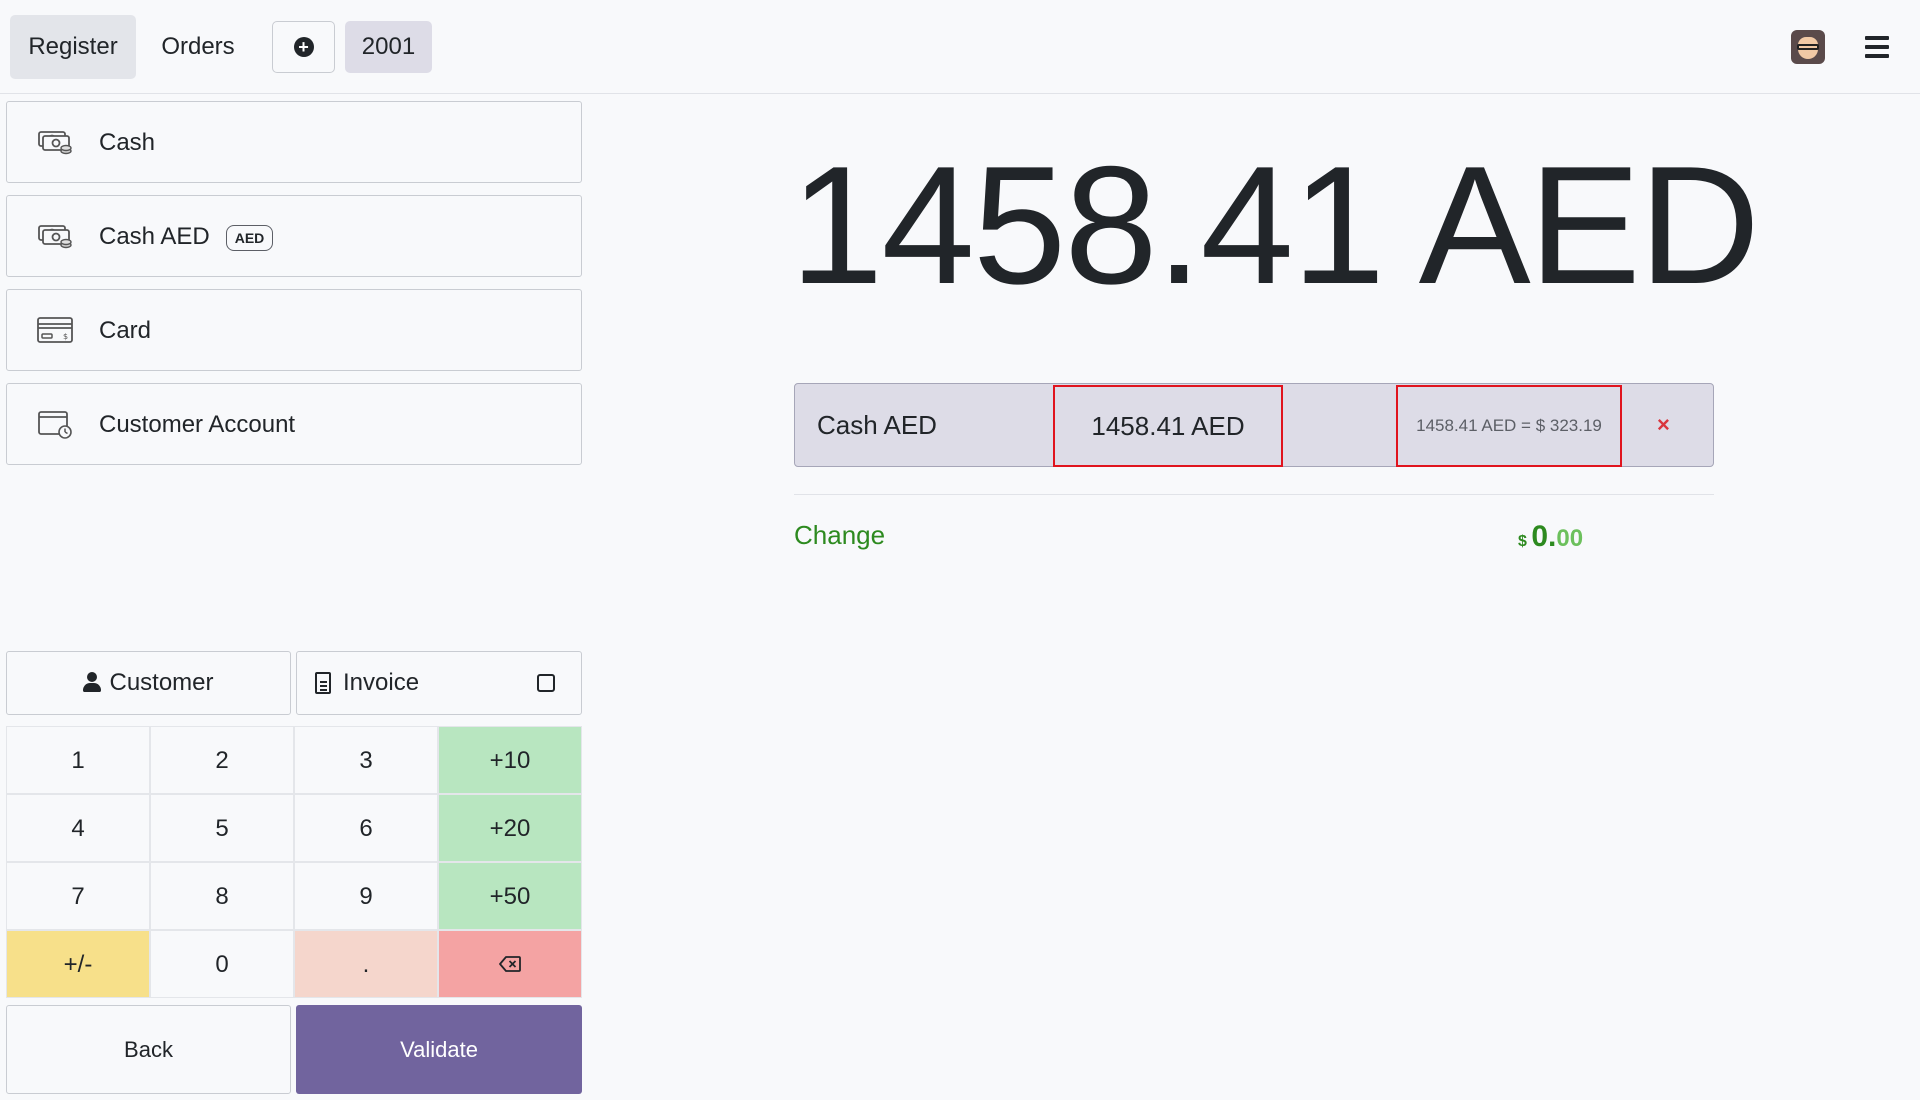 This screenshot has width=1920, height=1100. Describe the element at coordinates (197, 424) in the screenshot. I see `payment-method-label: Customer Account` at that location.